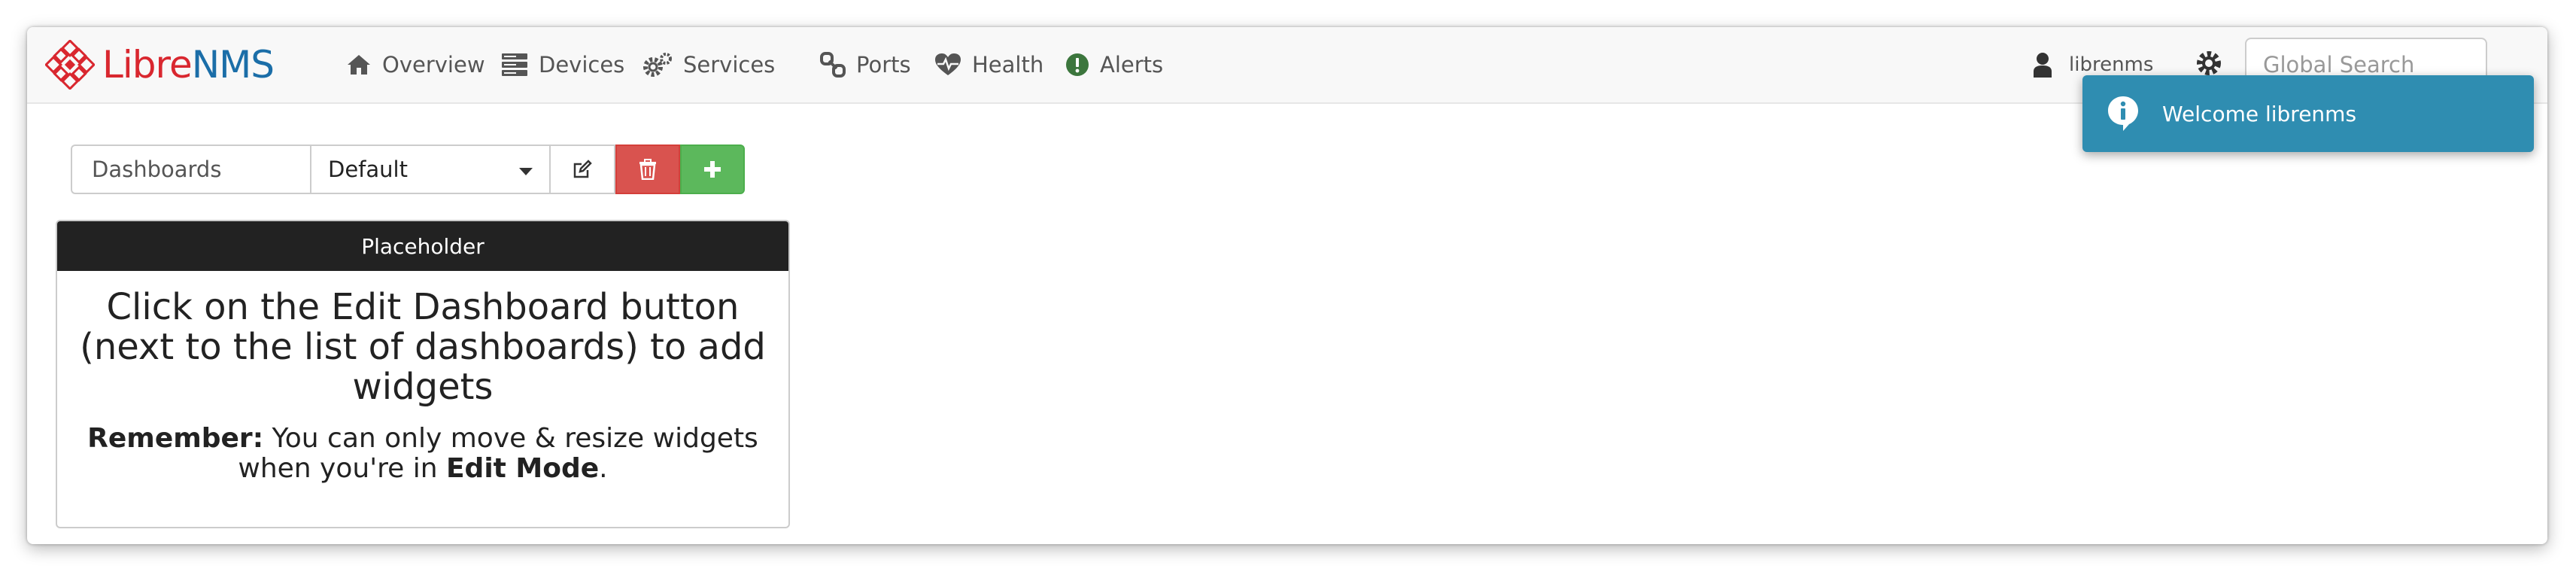 The width and height of the screenshot is (2576, 572). Describe the element at coordinates (147, 65) in the screenshot. I see `brand-text-libre: Libre` at that location.